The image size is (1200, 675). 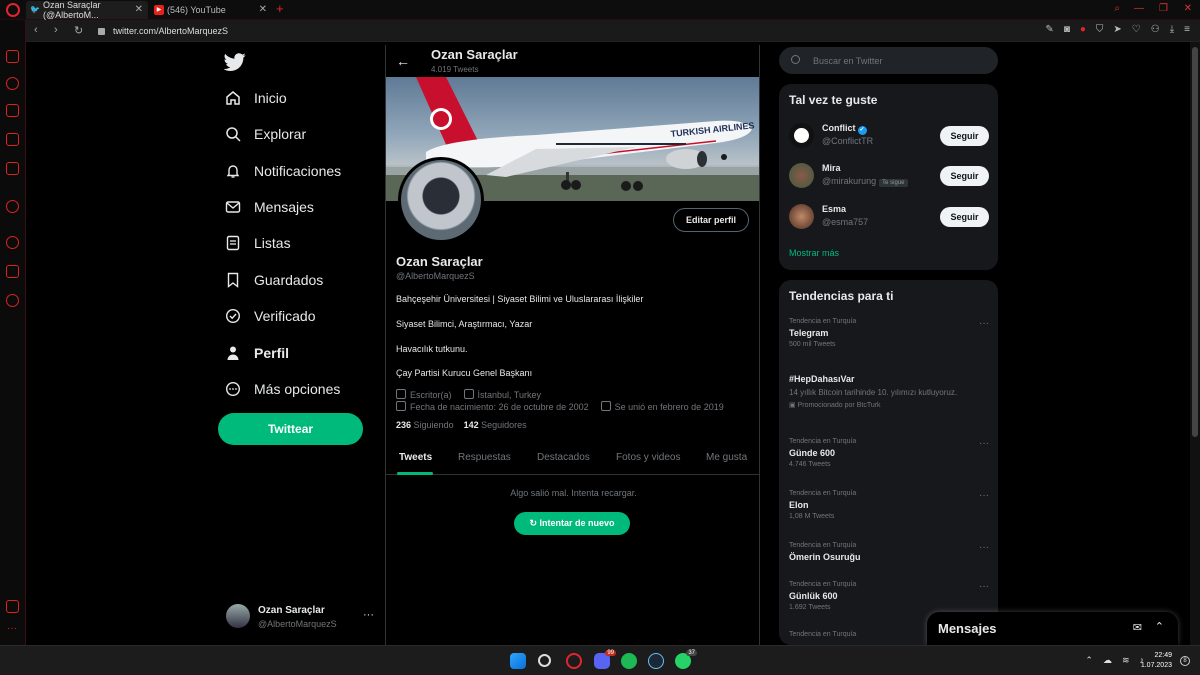 I want to click on shopping-icon, so click(x=12, y=110).